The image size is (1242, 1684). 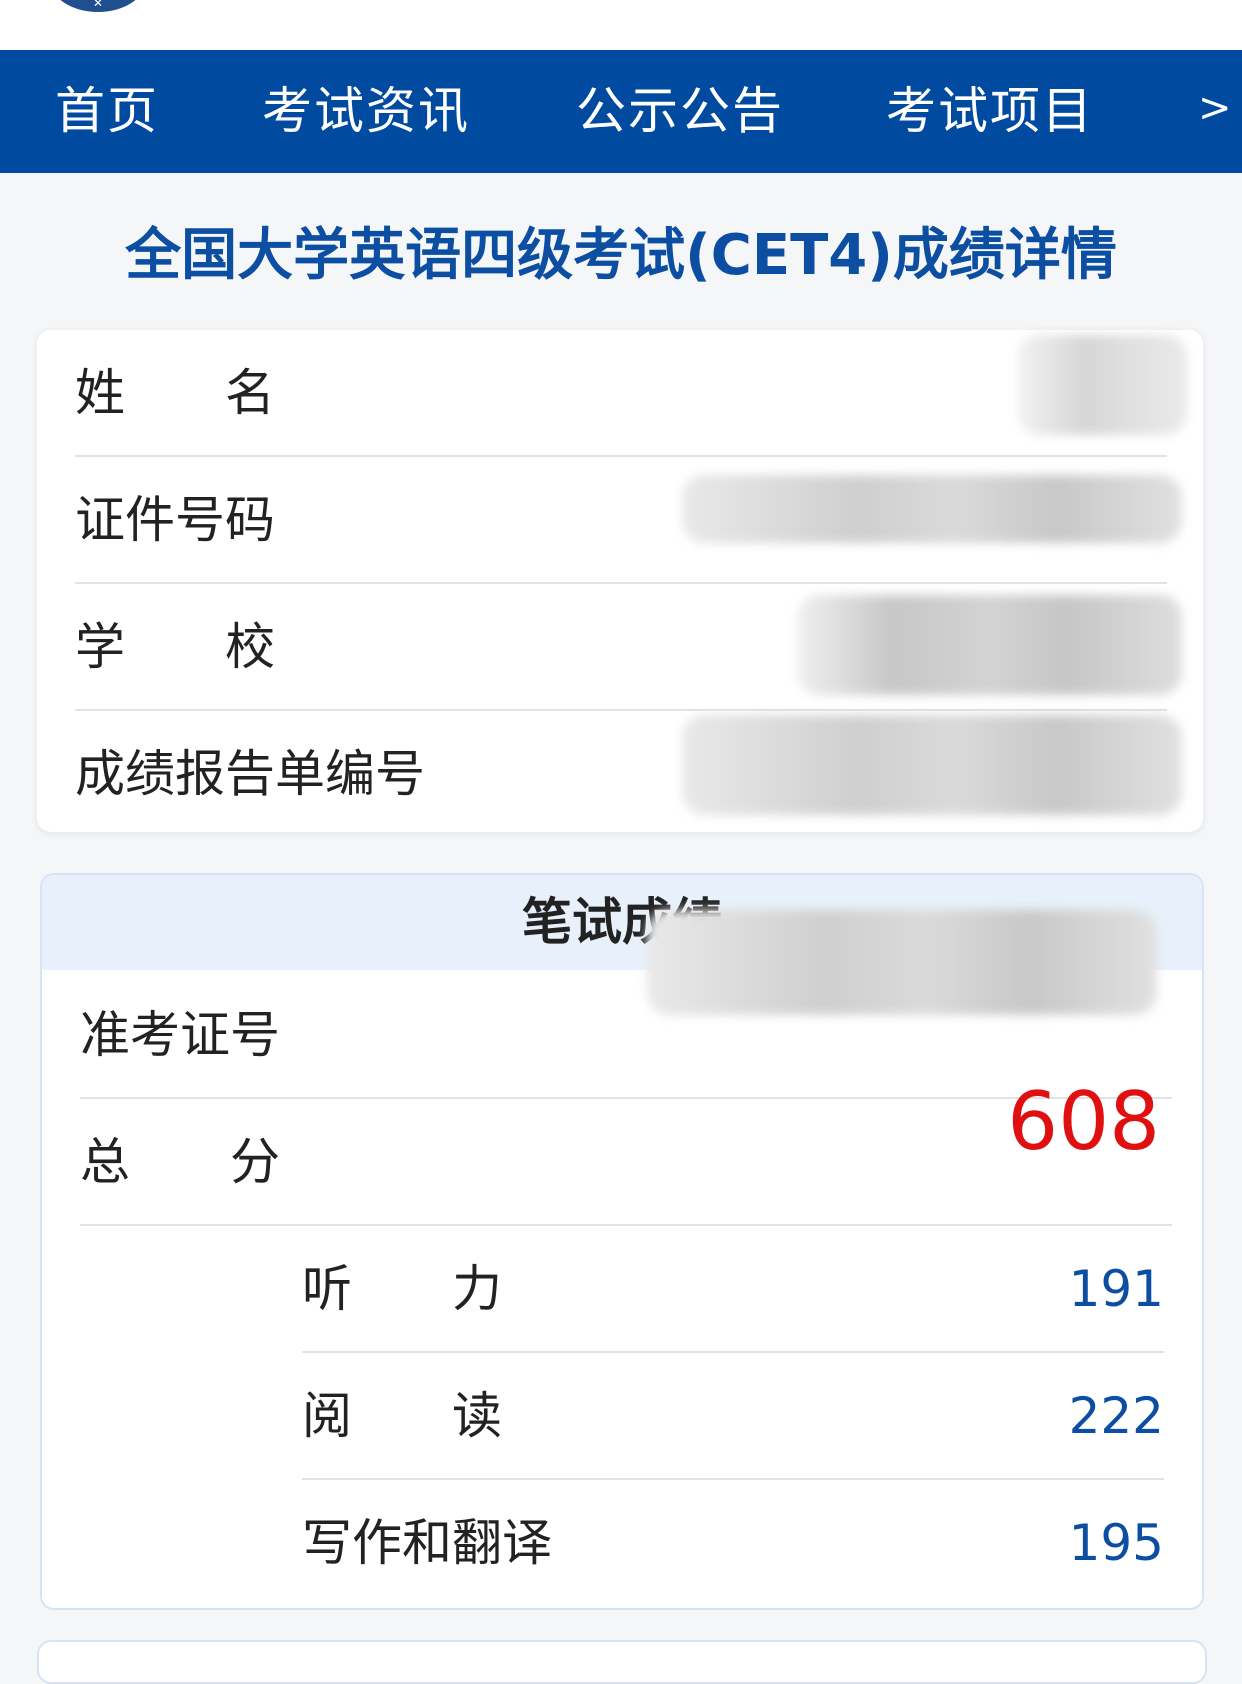 What do you see at coordinates (107, 111) in the screenshot?
I see `nav-item-home: 首页` at bounding box center [107, 111].